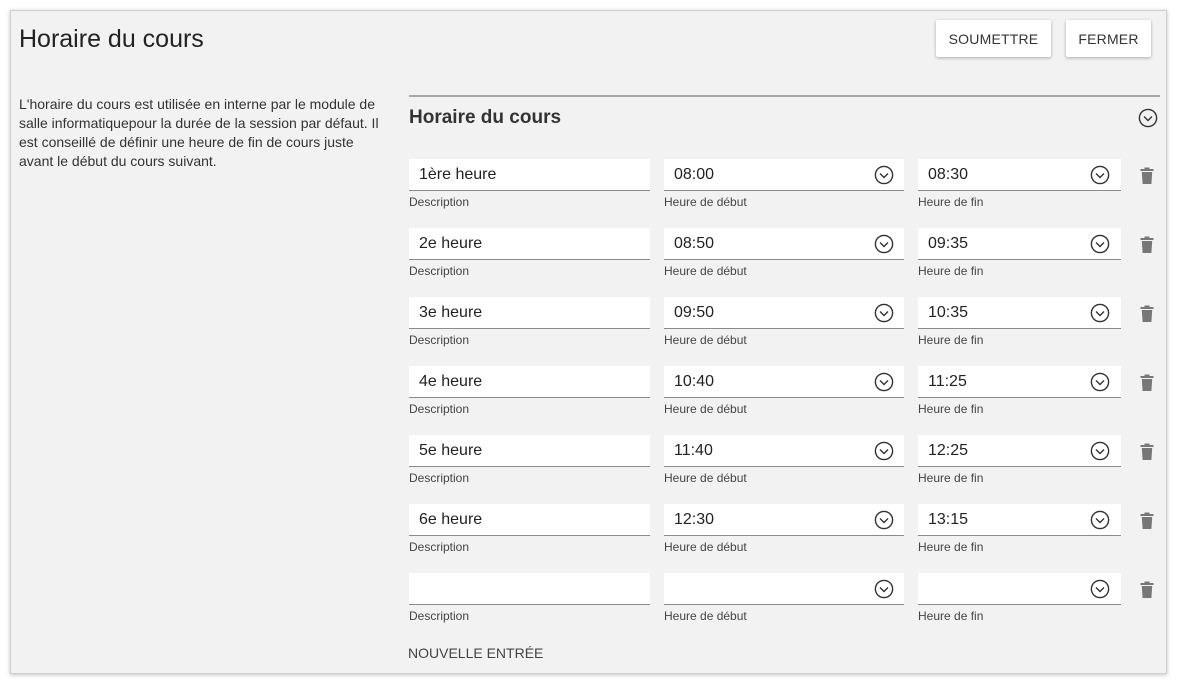  I want to click on start-time-value: 09:50, so click(694, 312).